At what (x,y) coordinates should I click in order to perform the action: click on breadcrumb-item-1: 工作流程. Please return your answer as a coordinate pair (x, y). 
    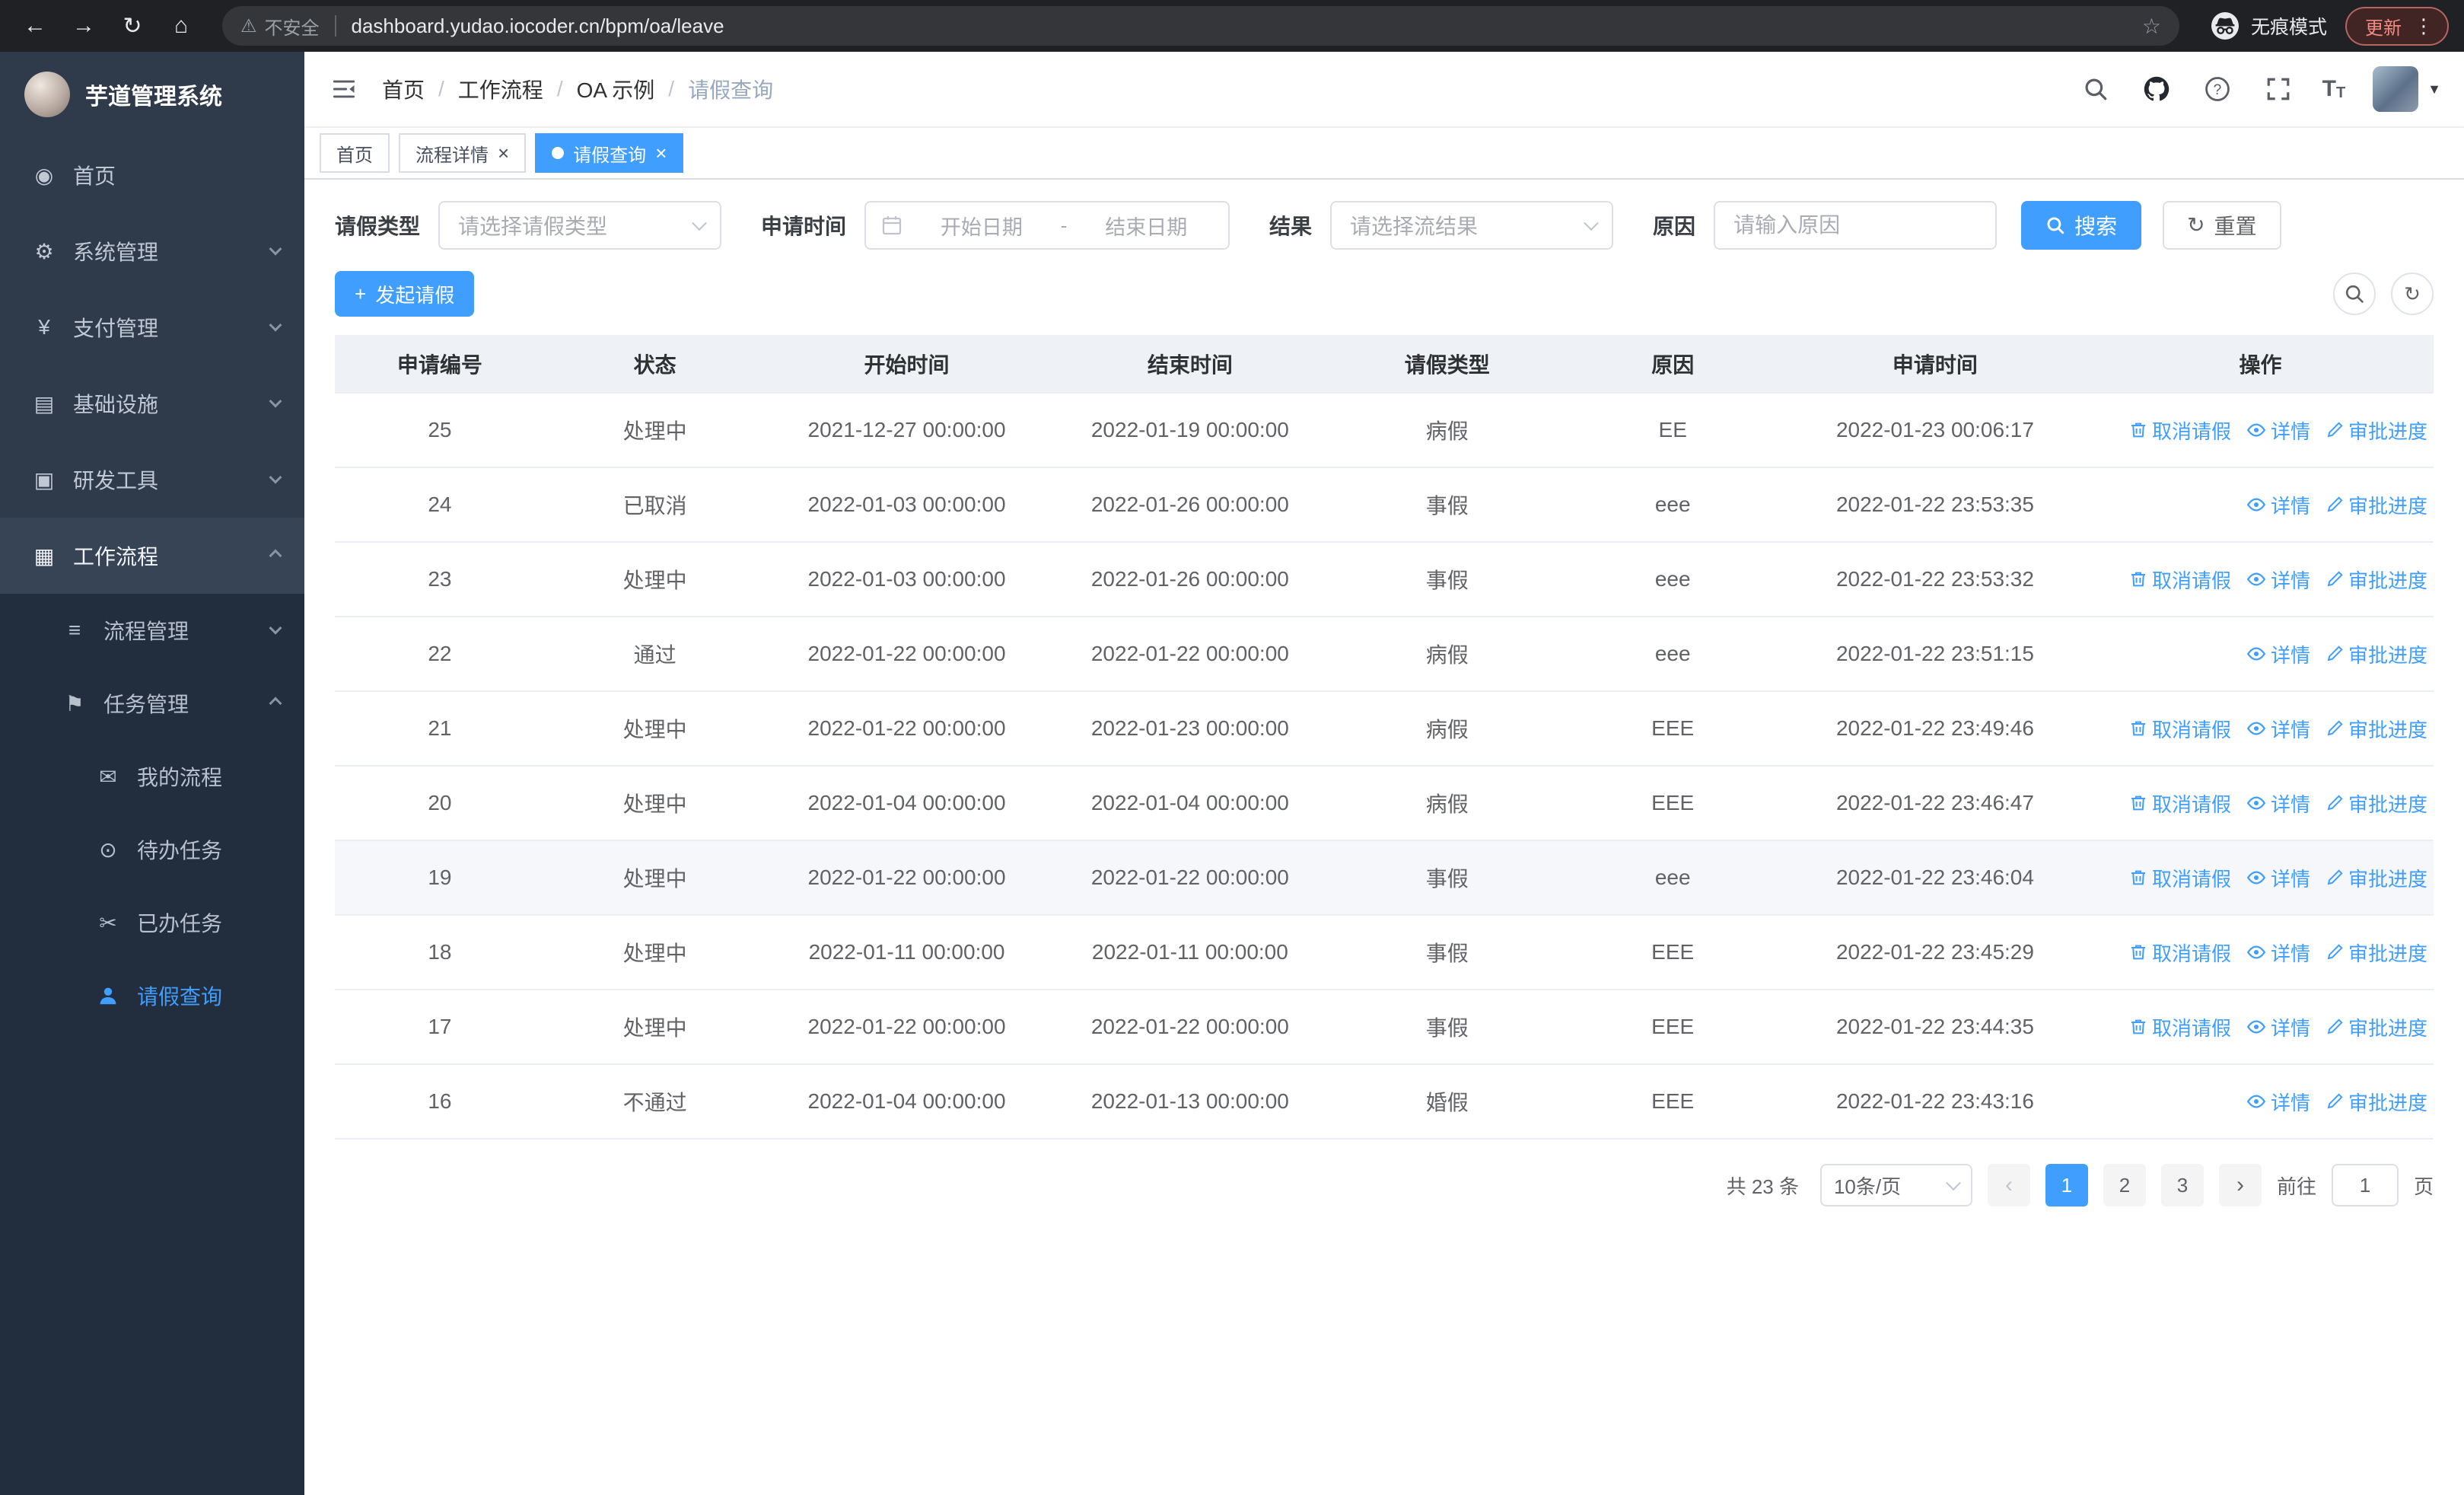
    Looking at the image, I should click on (500, 89).